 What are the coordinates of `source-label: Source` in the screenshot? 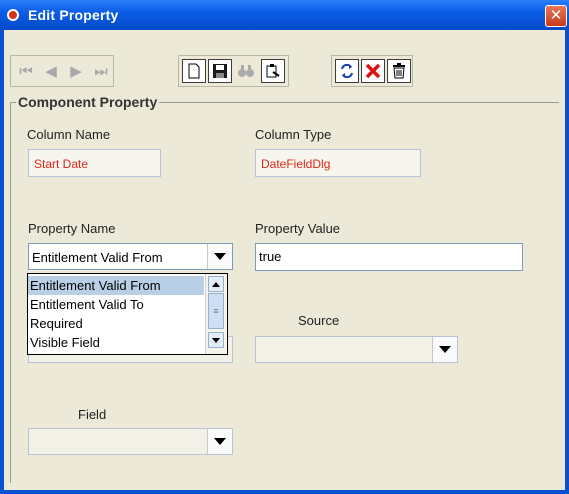 It's located at (319, 320).